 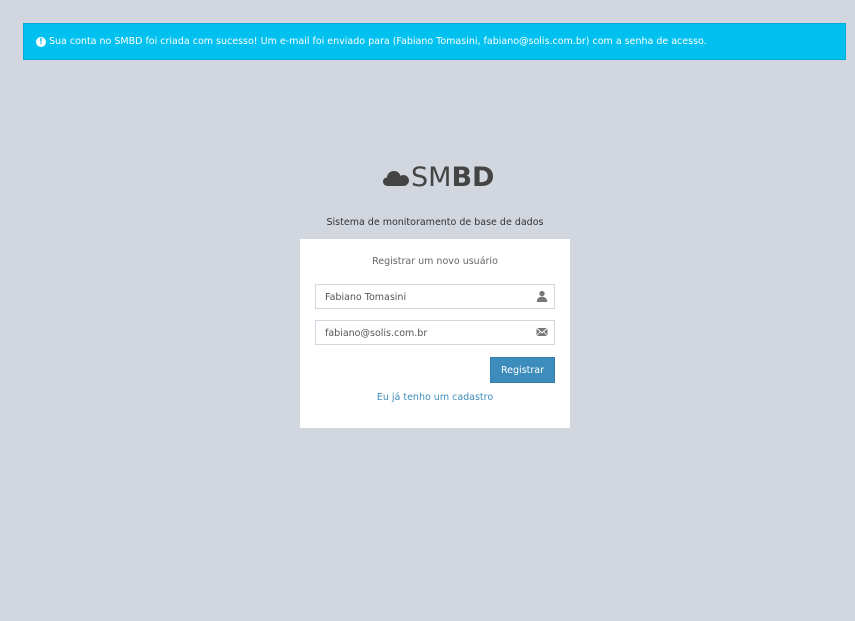 What do you see at coordinates (41, 41) in the screenshot?
I see `exclamation-circle-icon: !` at bounding box center [41, 41].